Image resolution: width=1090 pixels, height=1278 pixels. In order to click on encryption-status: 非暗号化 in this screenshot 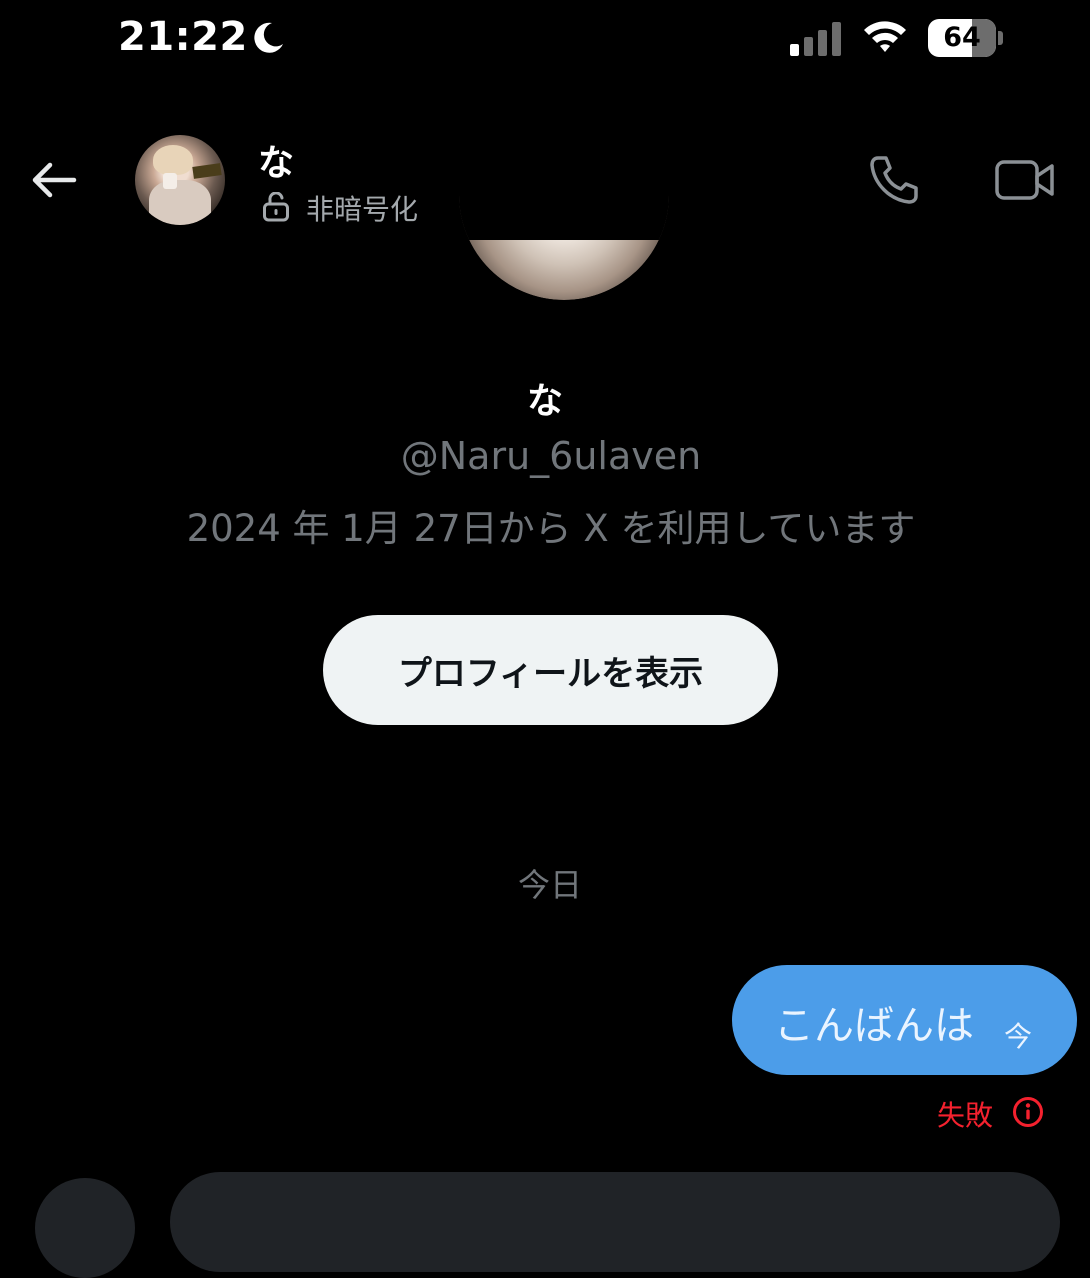, I will do `click(362, 209)`.